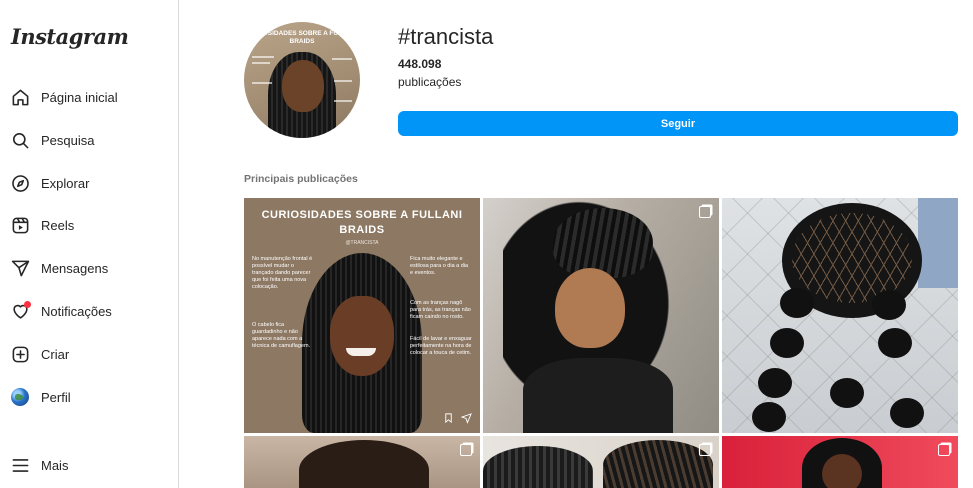 This screenshot has width=973, height=488. Describe the element at coordinates (446, 36) in the screenshot. I see `page-title: #trancista` at that location.